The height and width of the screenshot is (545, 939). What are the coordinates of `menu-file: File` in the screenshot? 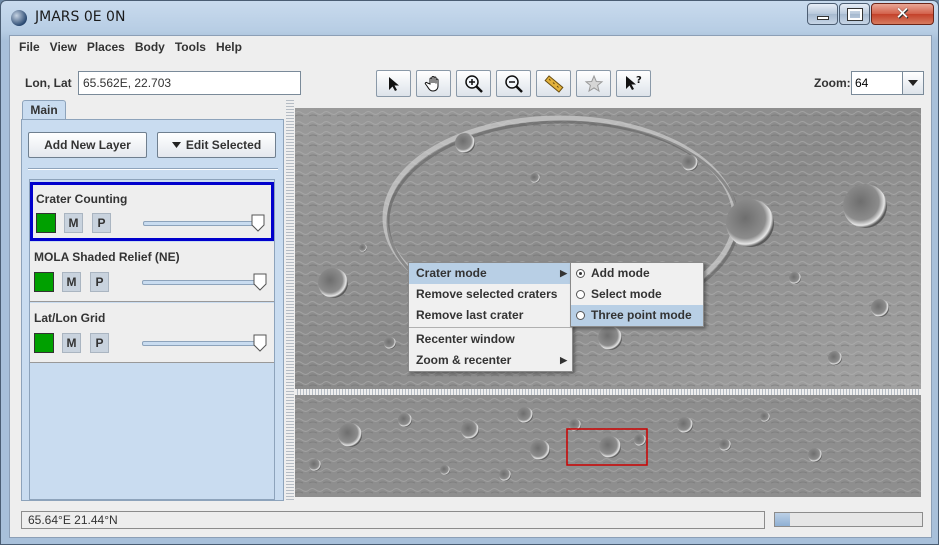 It's located at (29, 47).